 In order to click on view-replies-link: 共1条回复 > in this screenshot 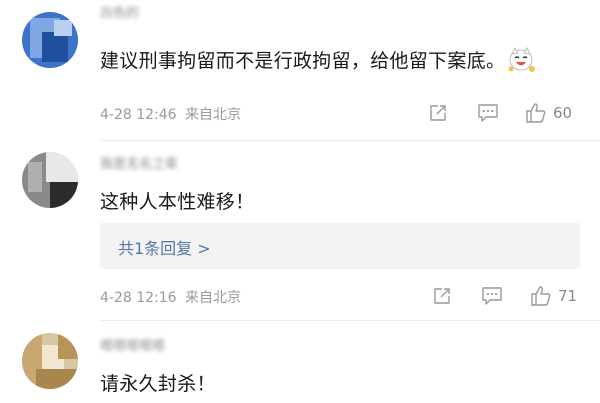, I will do `click(164, 247)`.